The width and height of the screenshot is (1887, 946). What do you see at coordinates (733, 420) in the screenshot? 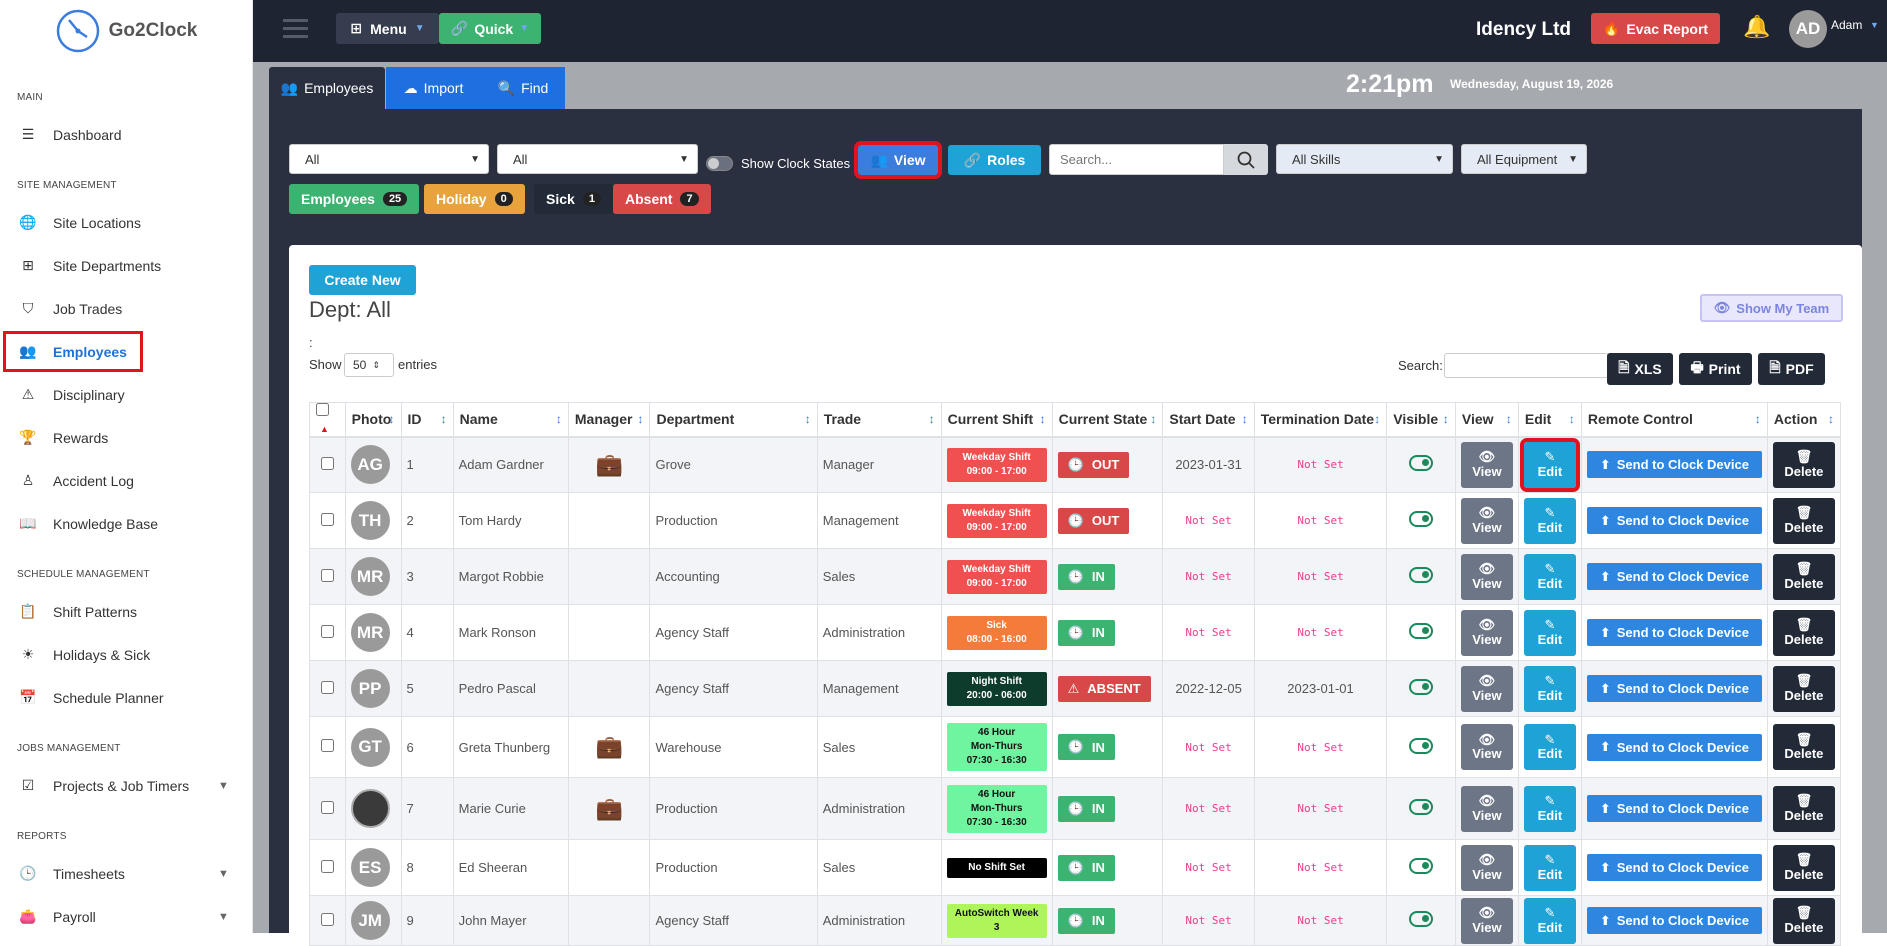
I see `column-header-department: Department↕` at bounding box center [733, 420].